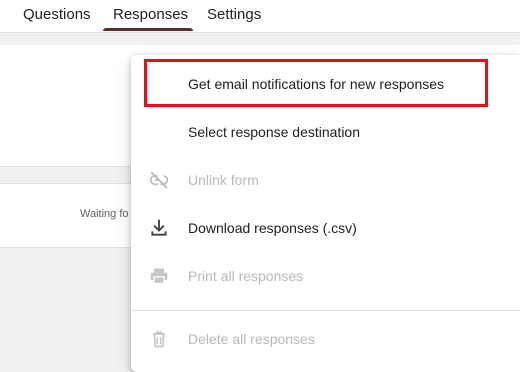 The image size is (520, 372). I want to click on menu-item-select-destination: Select response destination, so click(325, 132).